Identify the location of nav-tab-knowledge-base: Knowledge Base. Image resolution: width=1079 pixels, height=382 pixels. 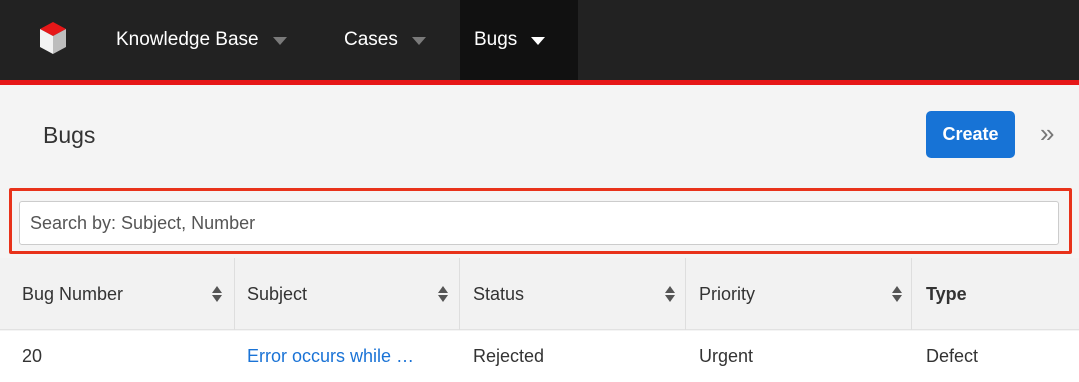
(201, 40).